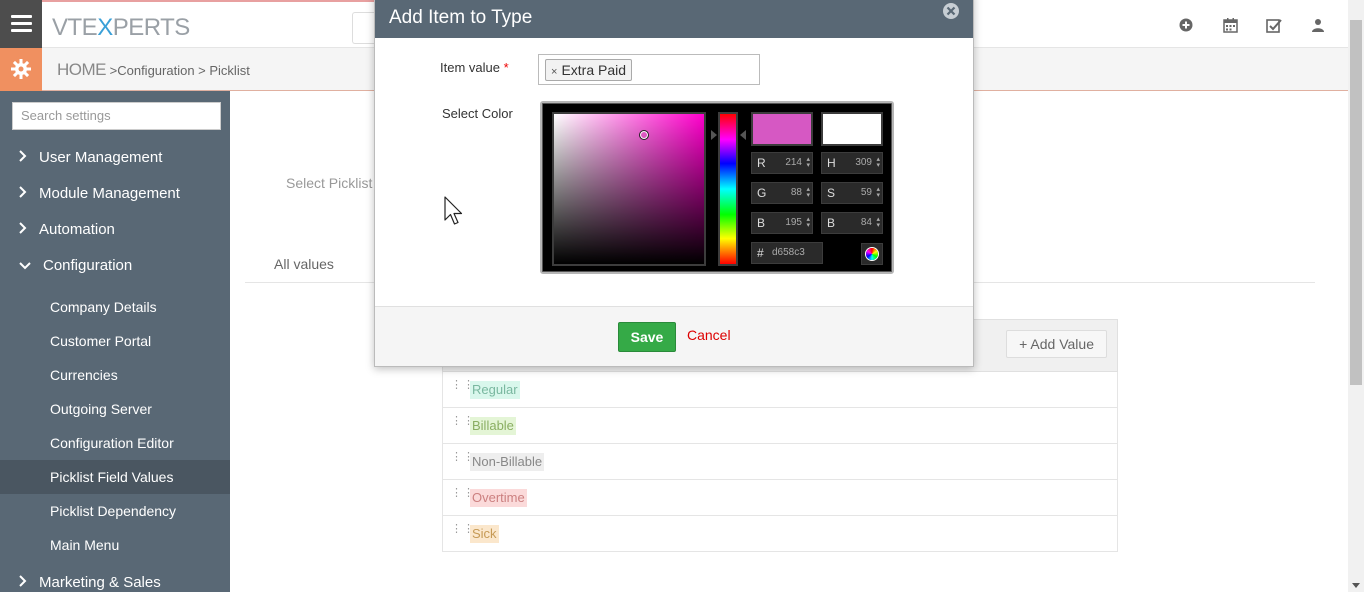 This screenshot has width=1364, height=592. What do you see at coordinates (782, 129) in the screenshot?
I see `new-color-swatch` at bounding box center [782, 129].